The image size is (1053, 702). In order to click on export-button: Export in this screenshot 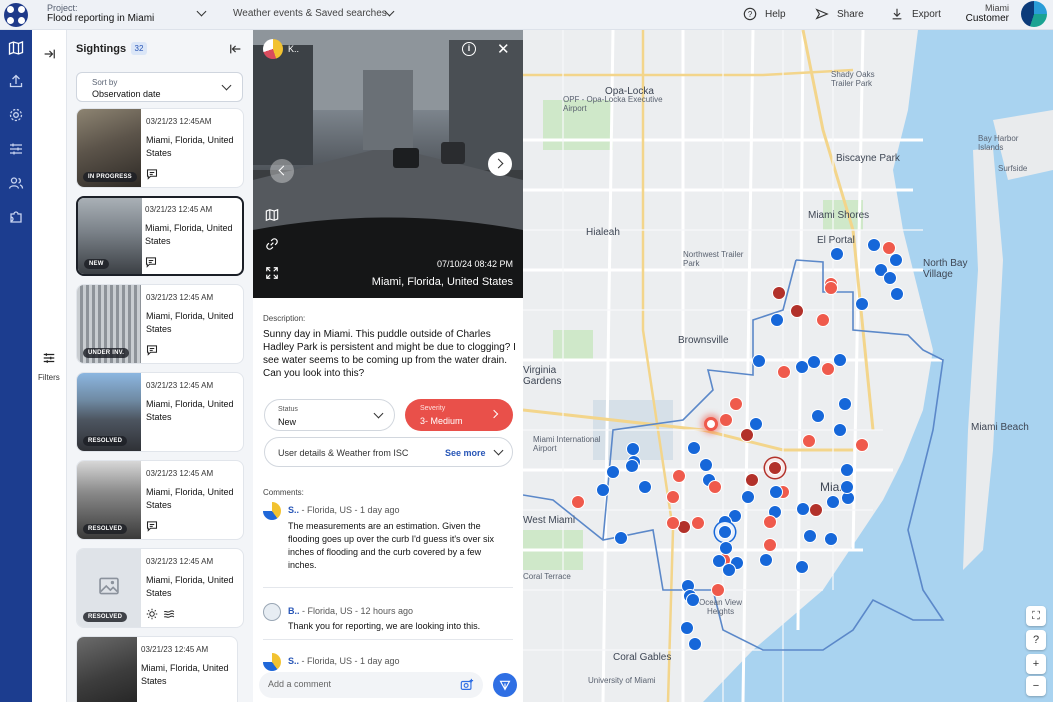, I will do `click(915, 14)`.